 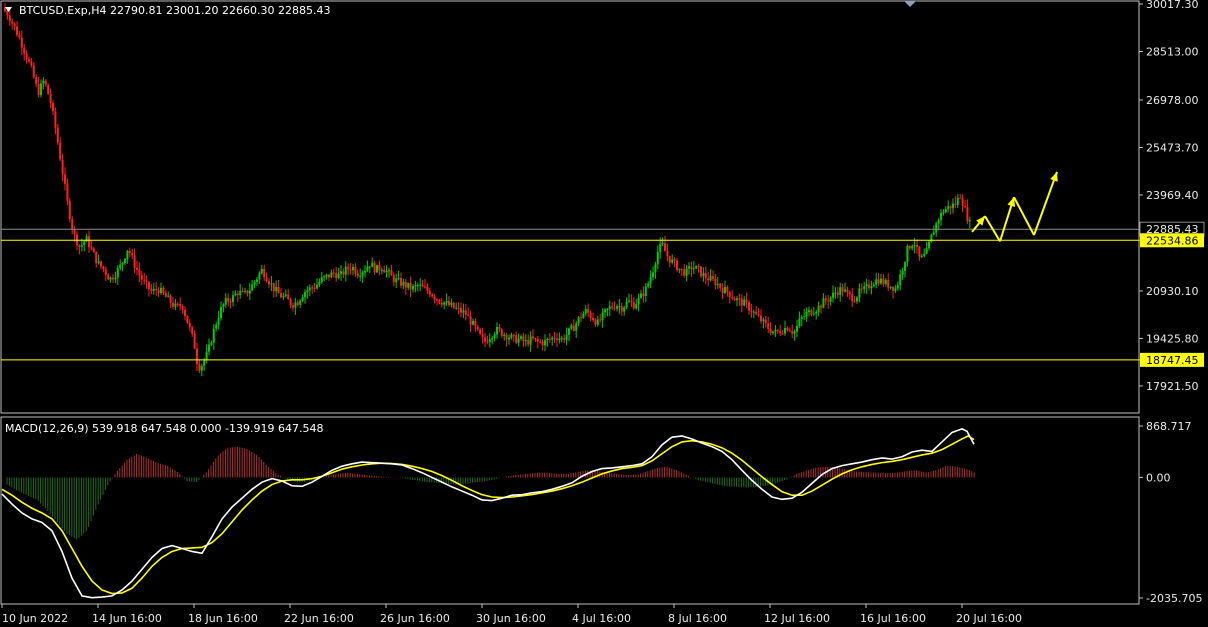 What do you see at coordinates (1172, 51) in the screenshot?
I see `price-tick-label: 28513.00` at bounding box center [1172, 51].